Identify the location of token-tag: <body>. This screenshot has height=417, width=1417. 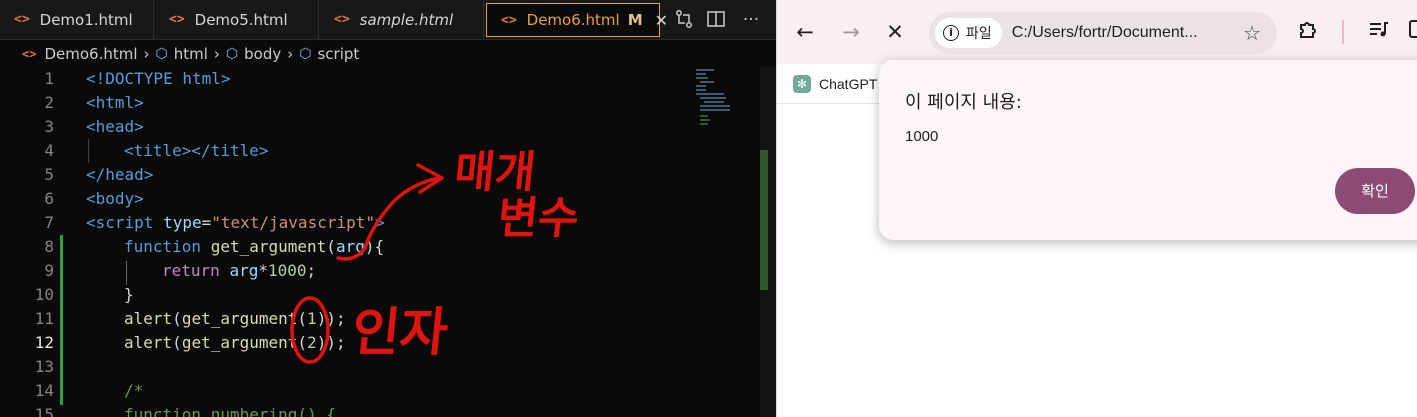
(115, 198).